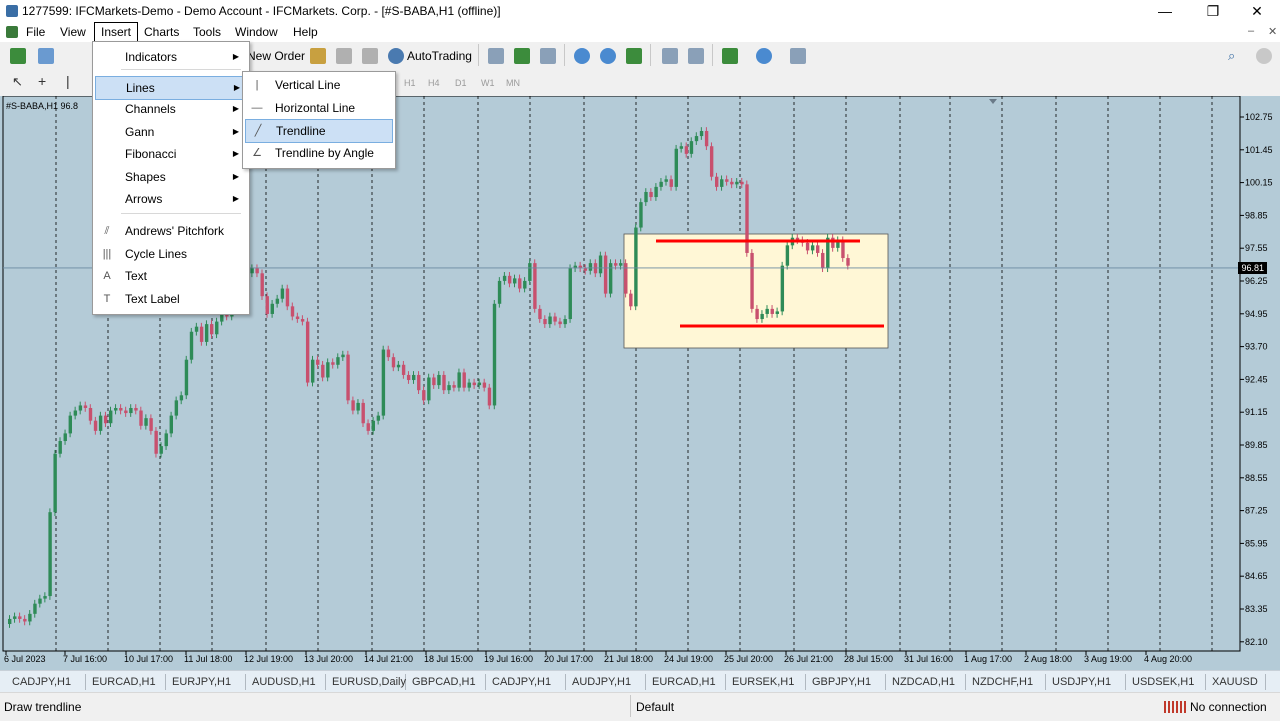  I want to click on zoom-out-icon, so click(608, 56).